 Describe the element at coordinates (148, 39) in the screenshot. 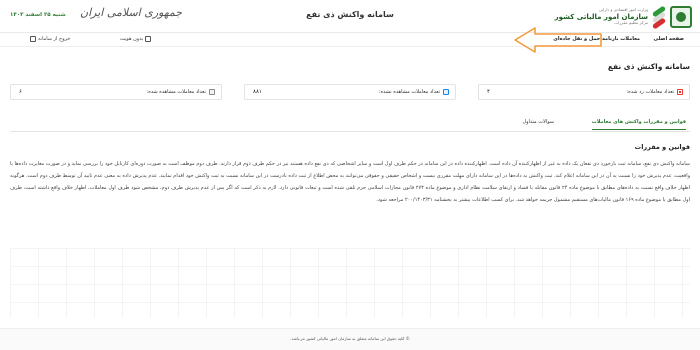

I see `user-icon` at that location.